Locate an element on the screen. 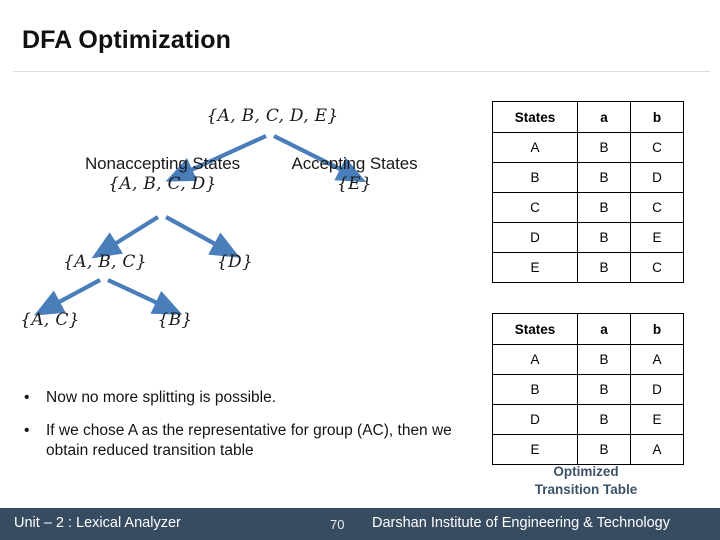 The height and width of the screenshot is (540, 720). original-transition-table: States a b A B C B B D C B C D B E E B C is located at coordinates (588, 192).